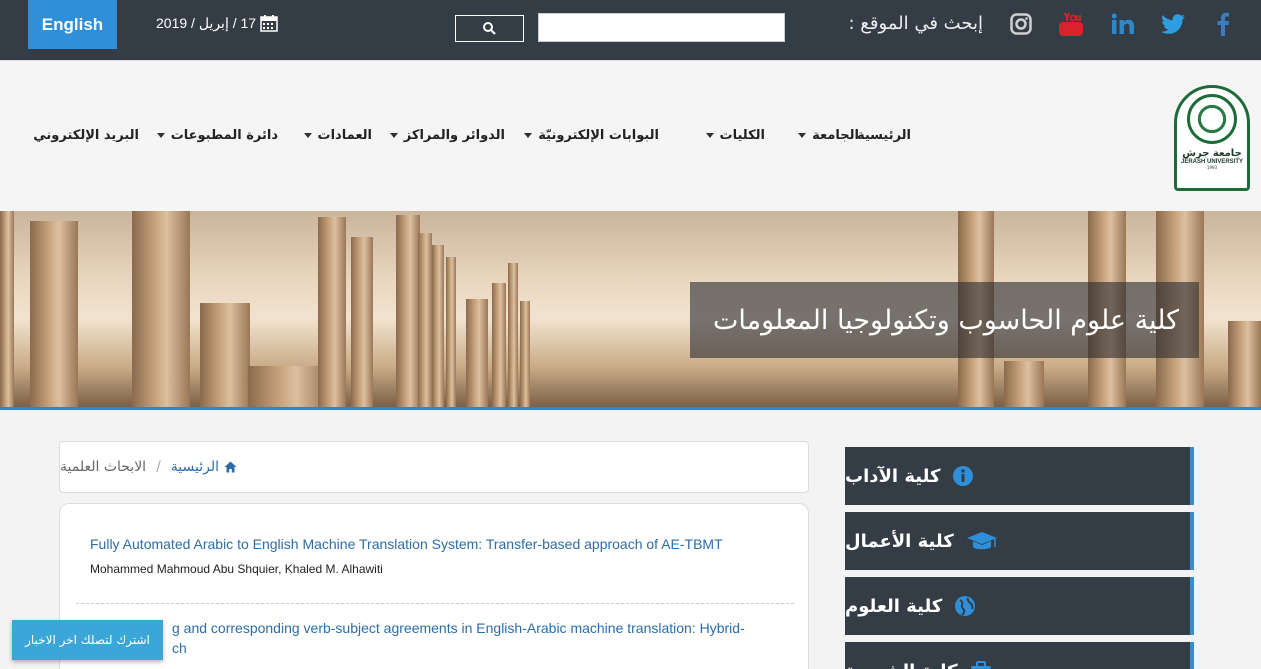 This screenshot has width=1261, height=669. Describe the element at coordinates (894, 606) in the screenshot. I see `sidebar-item-label: كلية العلوم` at that location.